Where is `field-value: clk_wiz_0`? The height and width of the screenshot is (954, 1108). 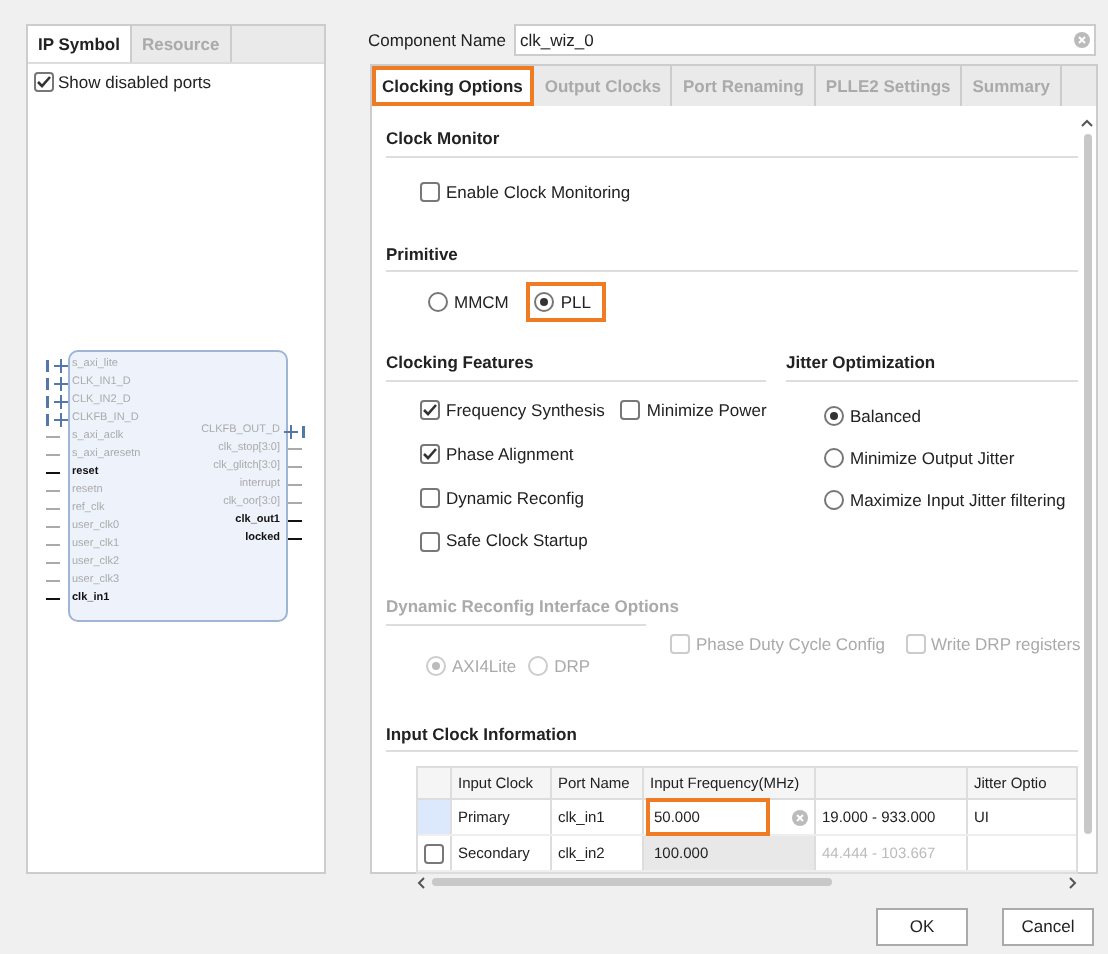 field-value: clk_wiz_0 is located at coordinates (557, 40).